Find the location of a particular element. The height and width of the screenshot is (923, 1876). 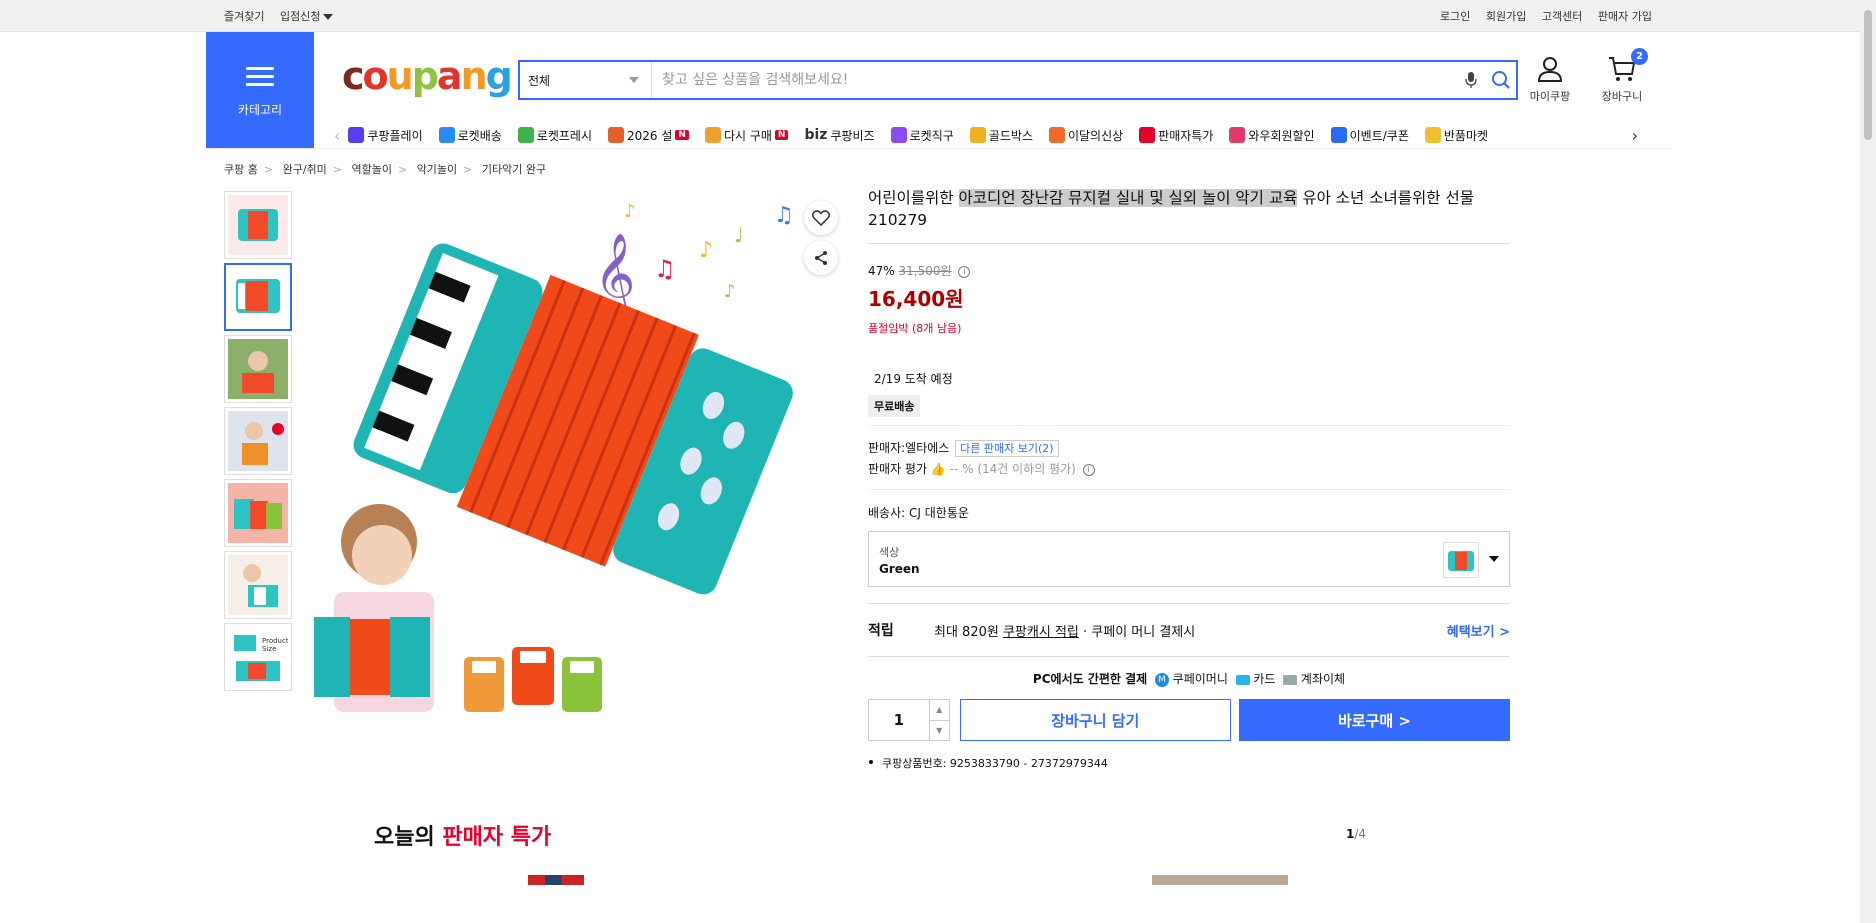

card-icon is located at coordinates (1242, 679).